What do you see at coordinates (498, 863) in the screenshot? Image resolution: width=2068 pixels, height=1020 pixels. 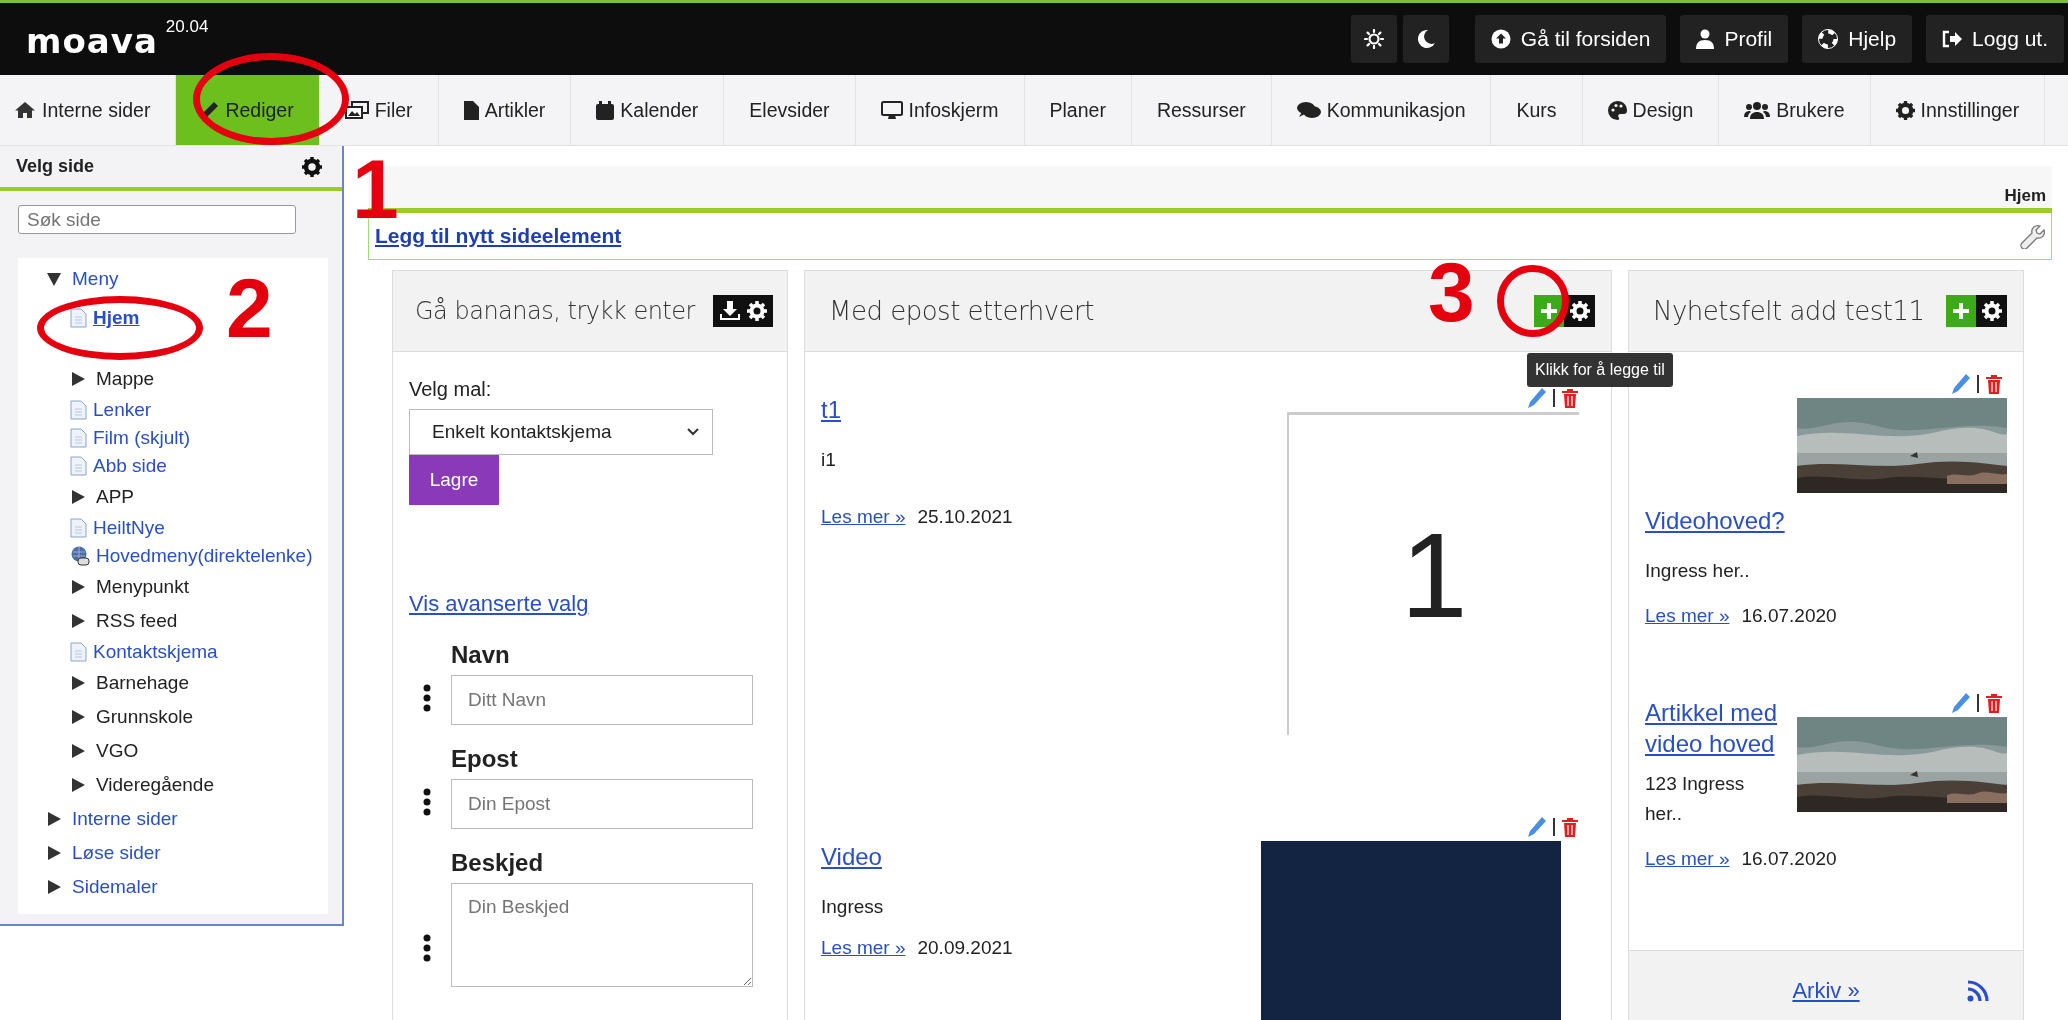 I see `field-label: Beskjed` at bounding box center [498, 863].